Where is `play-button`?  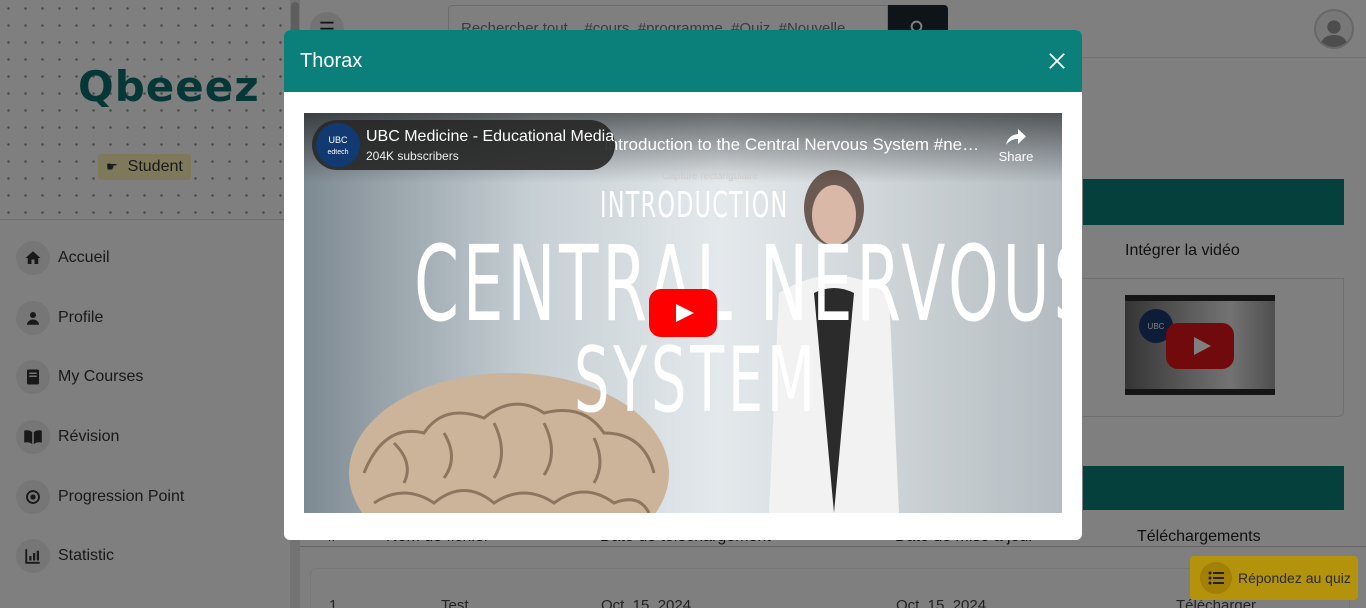 play-button is located at coordinates (683, 313).